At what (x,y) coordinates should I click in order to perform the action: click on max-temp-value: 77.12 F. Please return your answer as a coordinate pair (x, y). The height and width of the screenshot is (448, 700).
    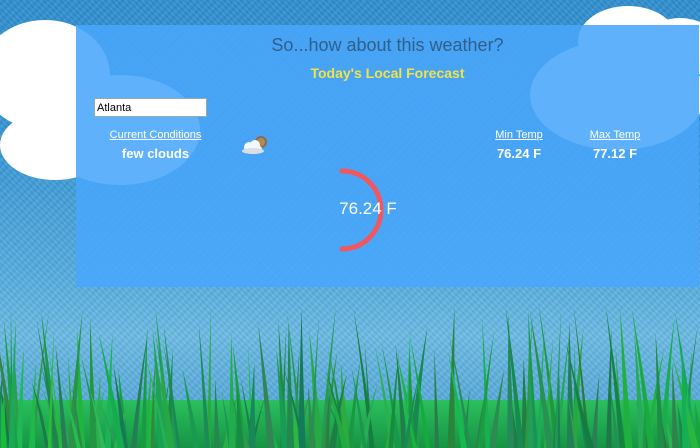
    Looking at the image, I should click on (615, 153).